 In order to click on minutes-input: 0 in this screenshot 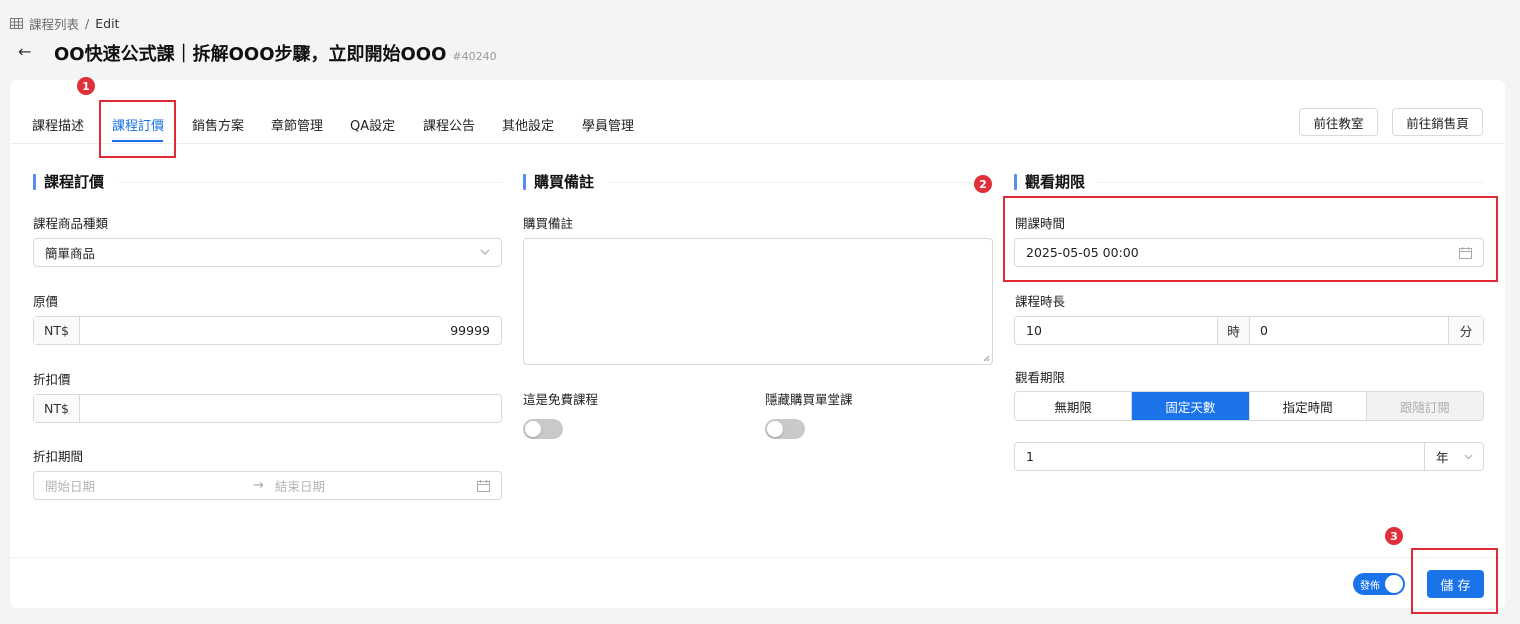, I will do `click(1264, 330)`.